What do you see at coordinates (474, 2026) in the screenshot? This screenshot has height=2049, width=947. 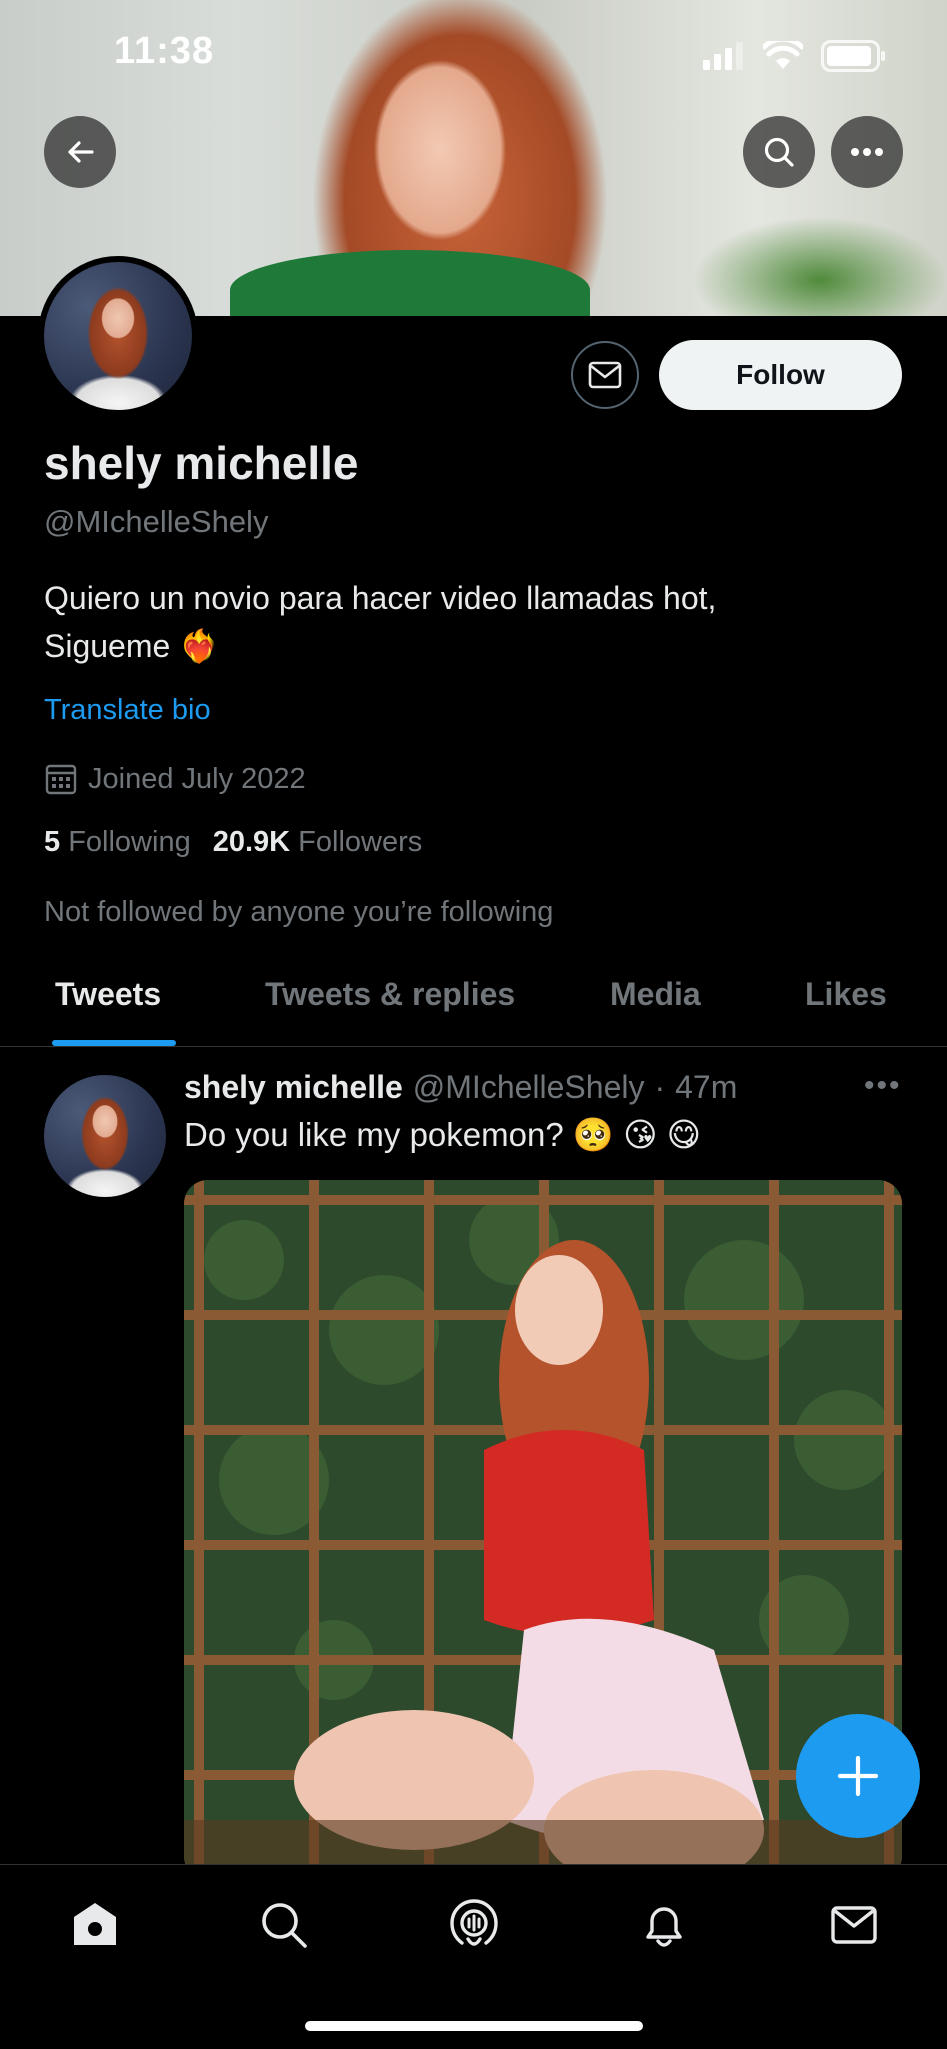 I see `home-indicator` at bounding box center [474, 2026].